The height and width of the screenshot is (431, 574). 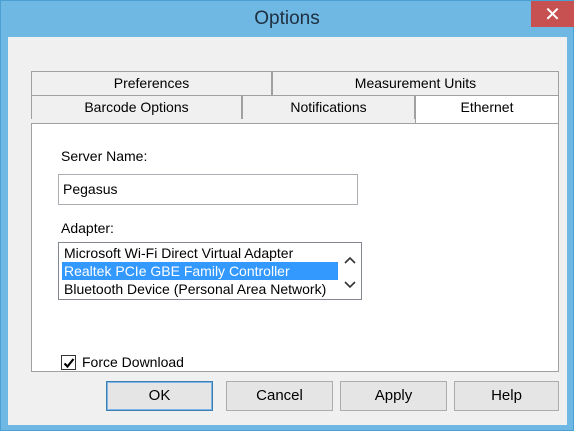 What do you see at coordinates (200, 253) in the screenshot?
I see `adapter-list-item: Microsoft Wi-Fi Direct Virtual Adapter` at bounding box center [200, 253].